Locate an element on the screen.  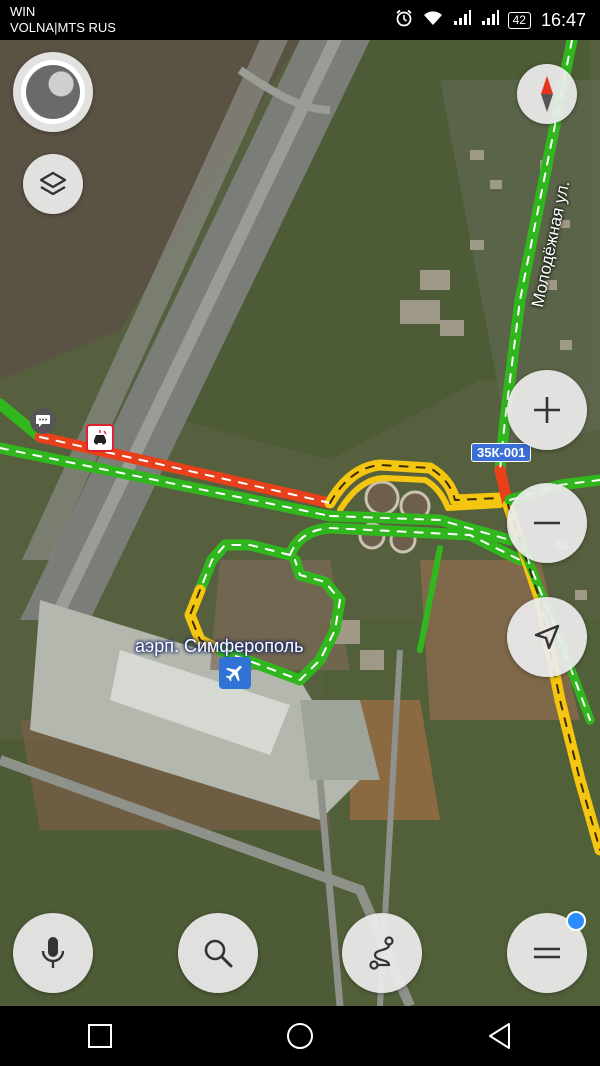
compass-button is located at coordinates (547, 94).